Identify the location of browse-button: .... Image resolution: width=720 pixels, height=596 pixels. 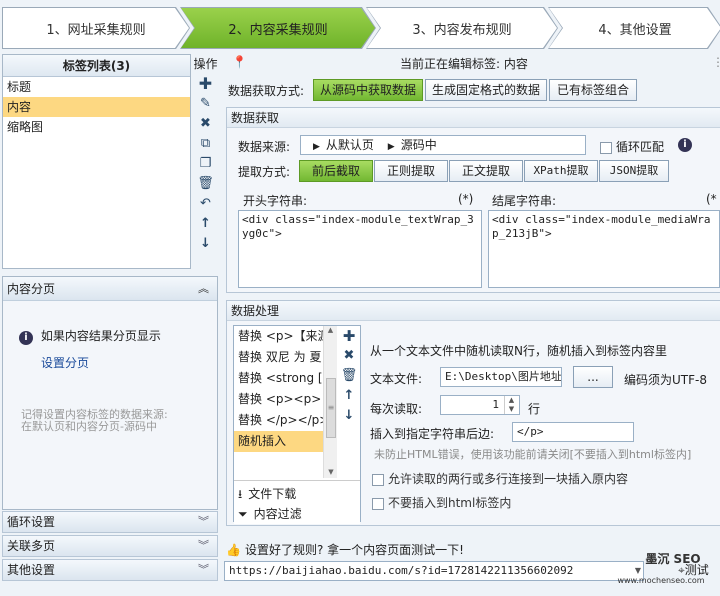
(593, 377).